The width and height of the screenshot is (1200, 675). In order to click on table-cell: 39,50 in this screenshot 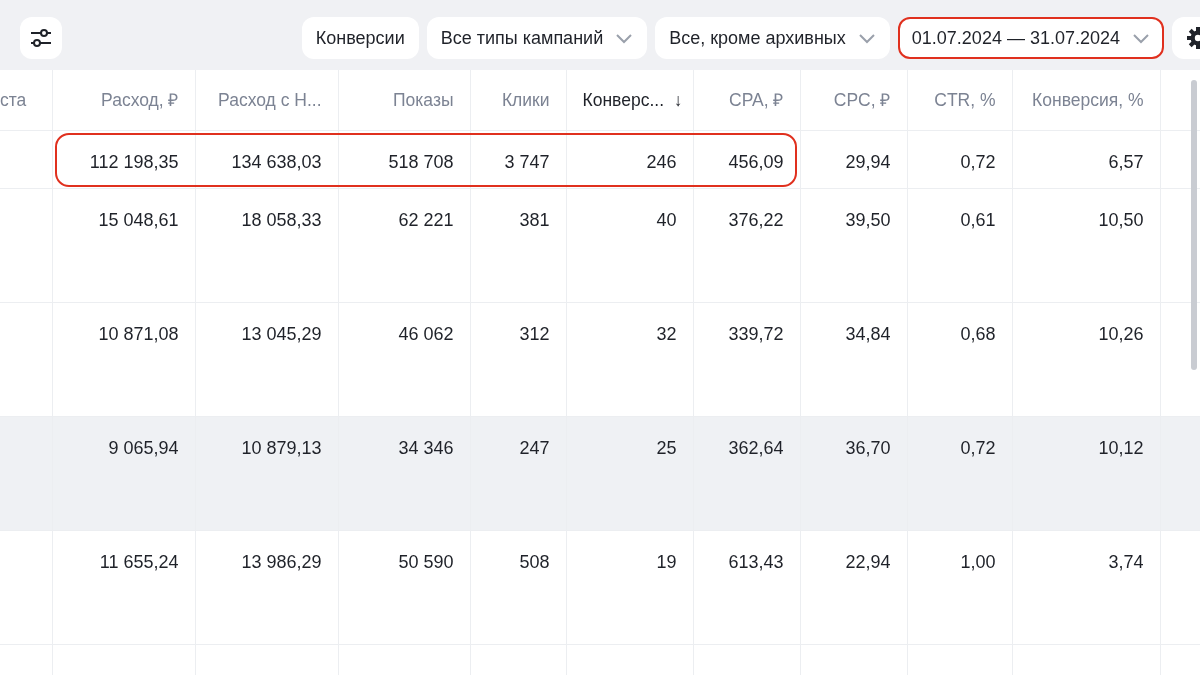, I will do `click(853, 245)`.